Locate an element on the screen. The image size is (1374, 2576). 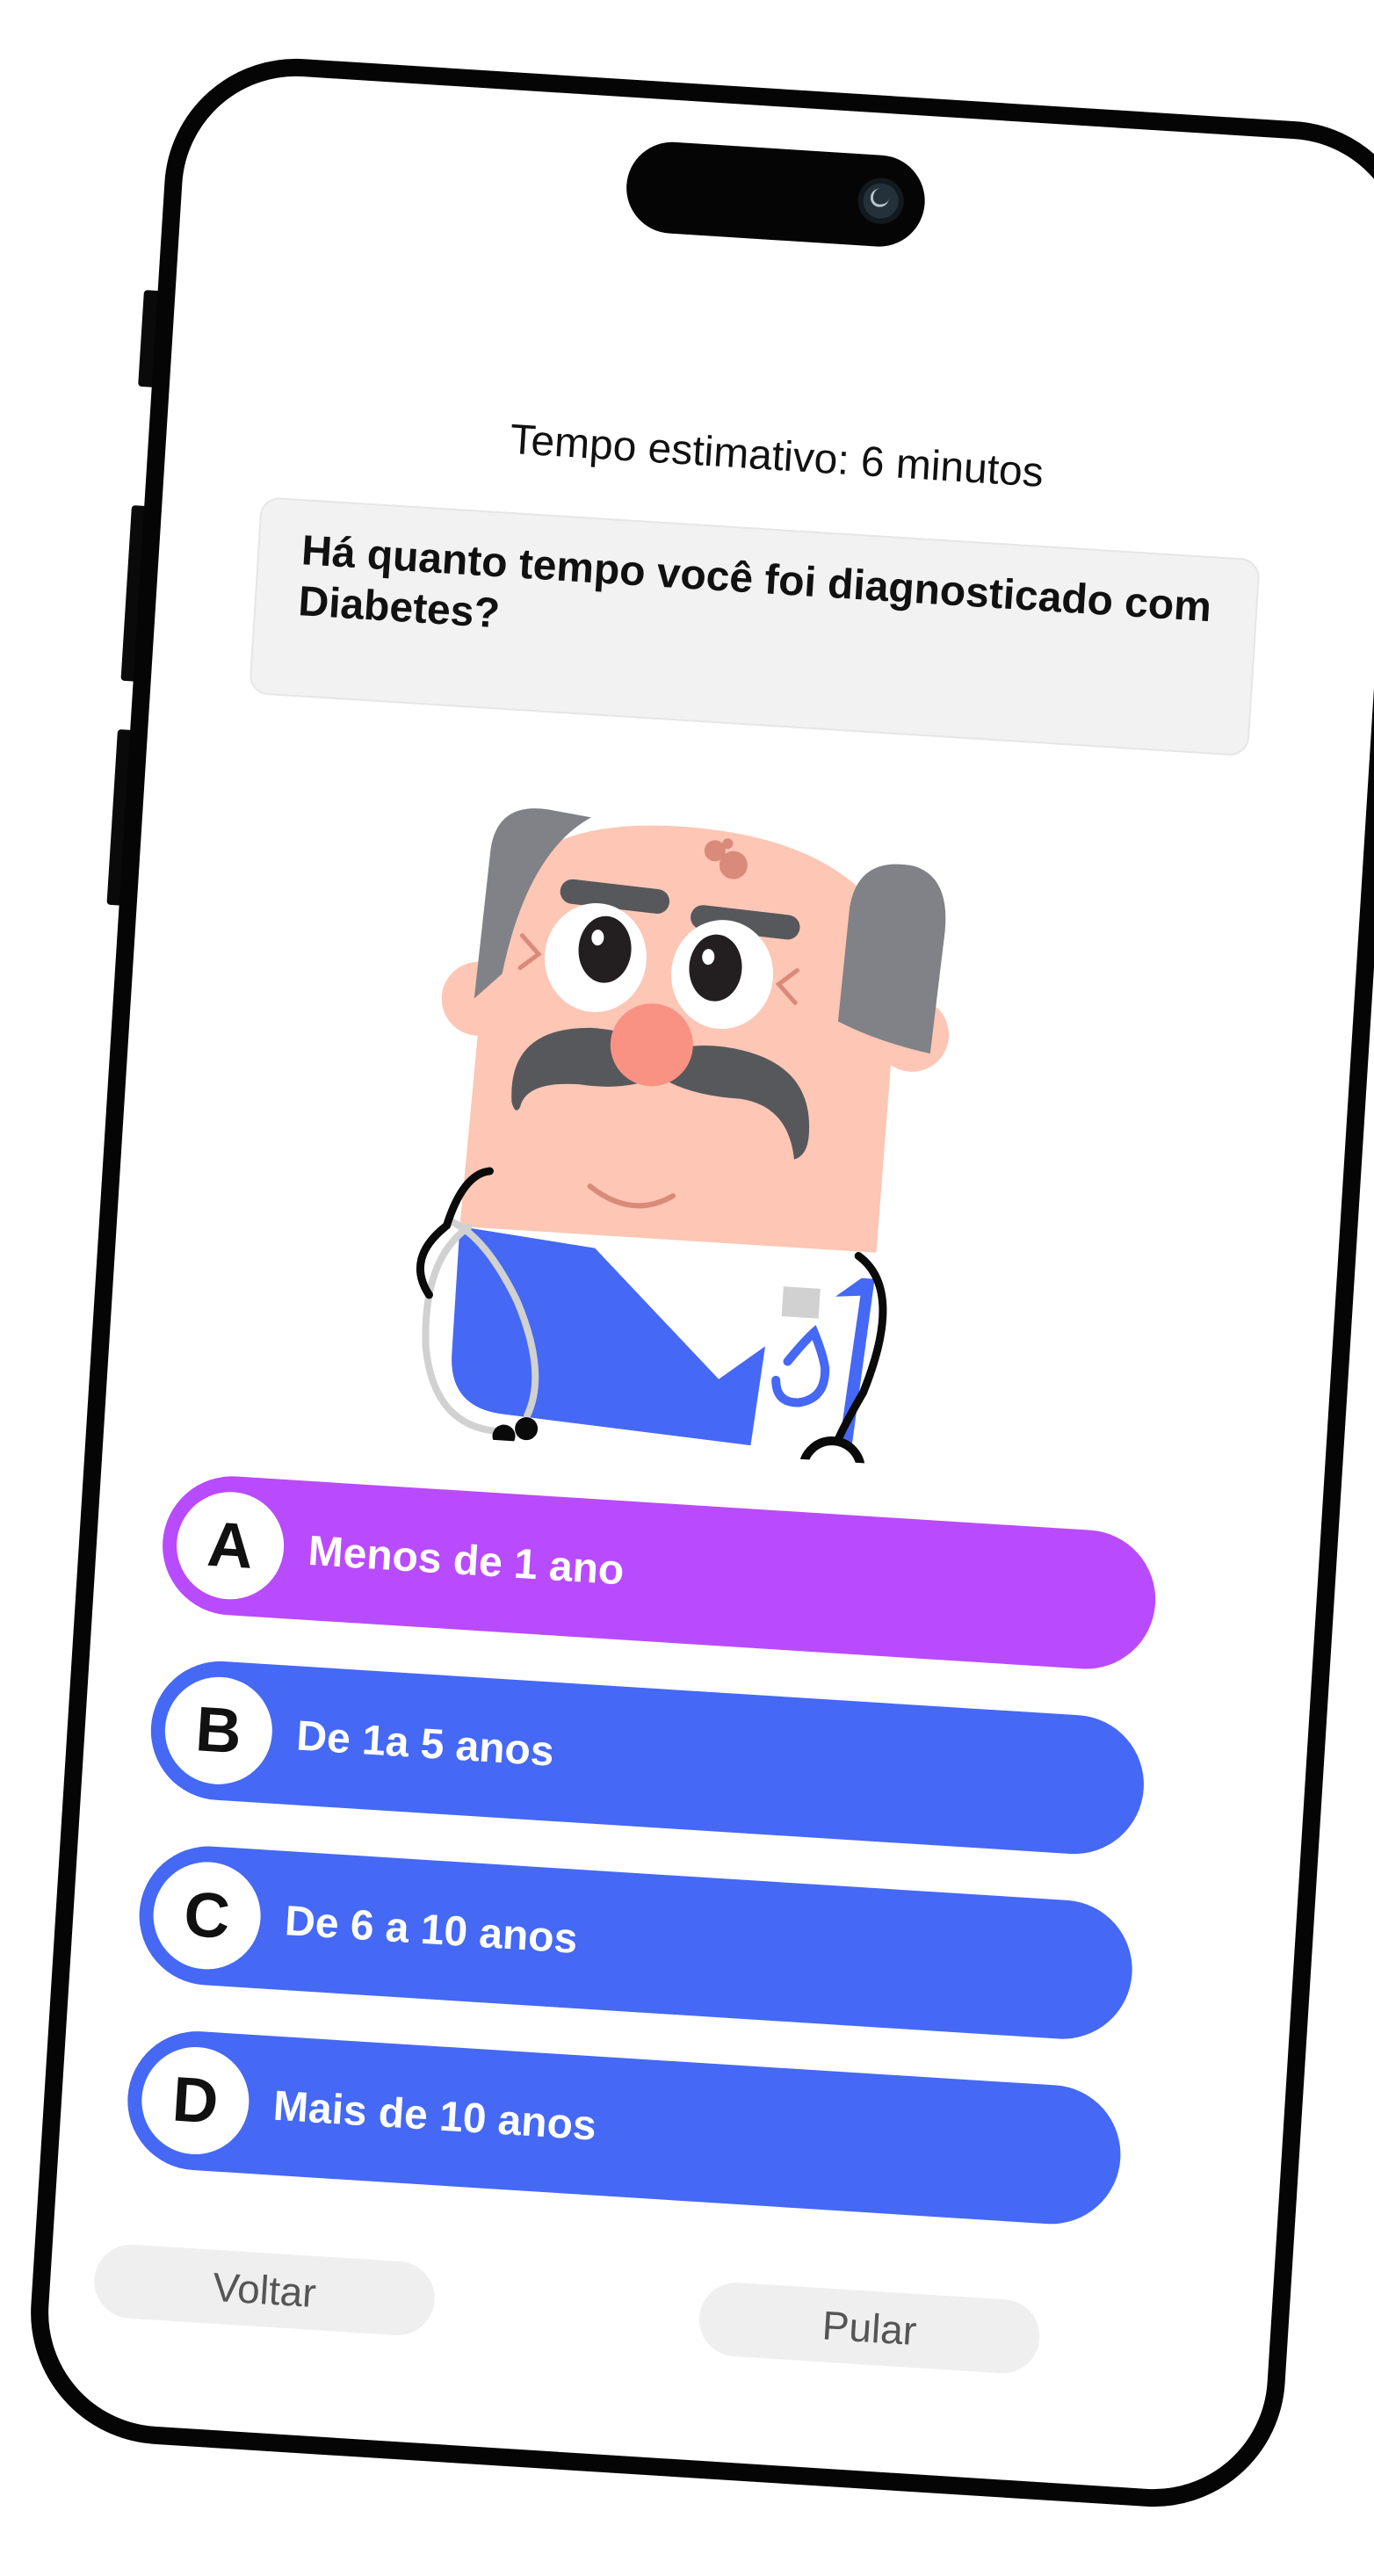
front-camera-icon is located at coordinates (881, 201).